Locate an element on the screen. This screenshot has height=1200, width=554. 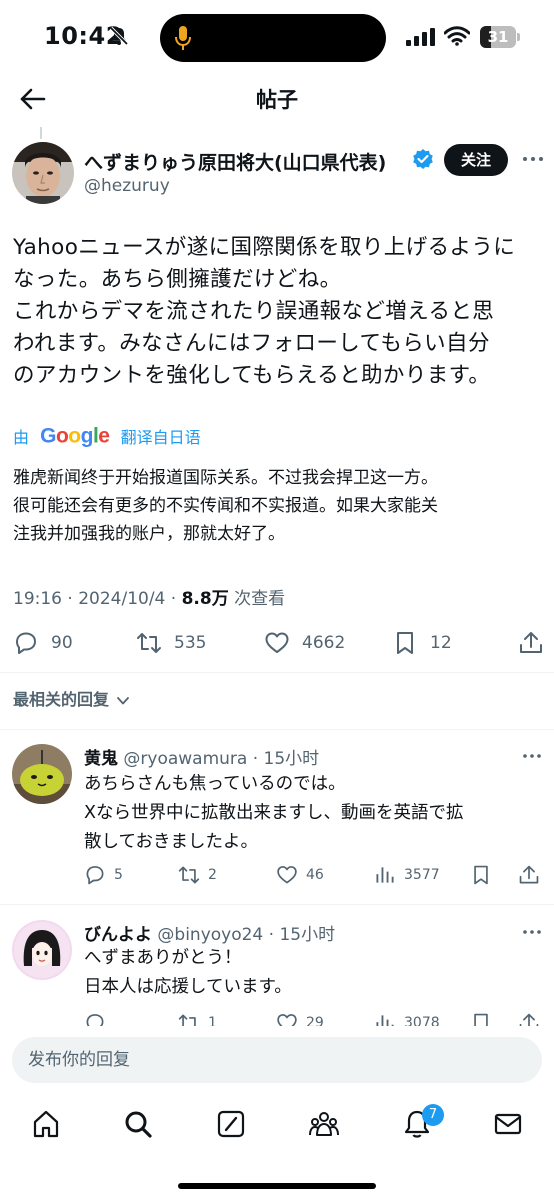
translation-attribution: 由 Google 翻译自日语 is located at coordinates (107, 437).